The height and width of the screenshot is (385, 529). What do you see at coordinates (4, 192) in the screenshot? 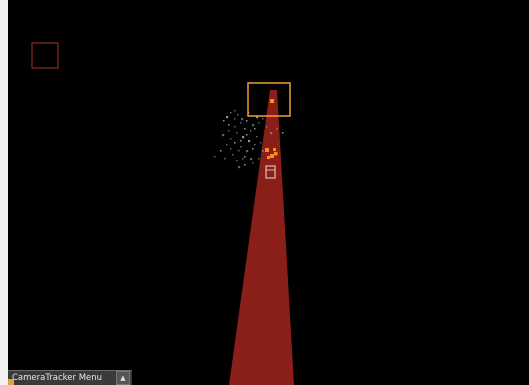
I see `left-panel-edge` at bounding box center [4, 192].